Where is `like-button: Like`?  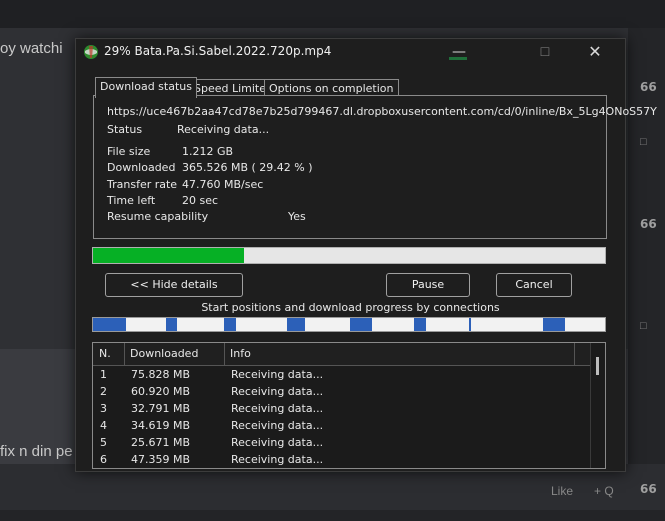
like-button: Like is located at coordinates (562, 491).